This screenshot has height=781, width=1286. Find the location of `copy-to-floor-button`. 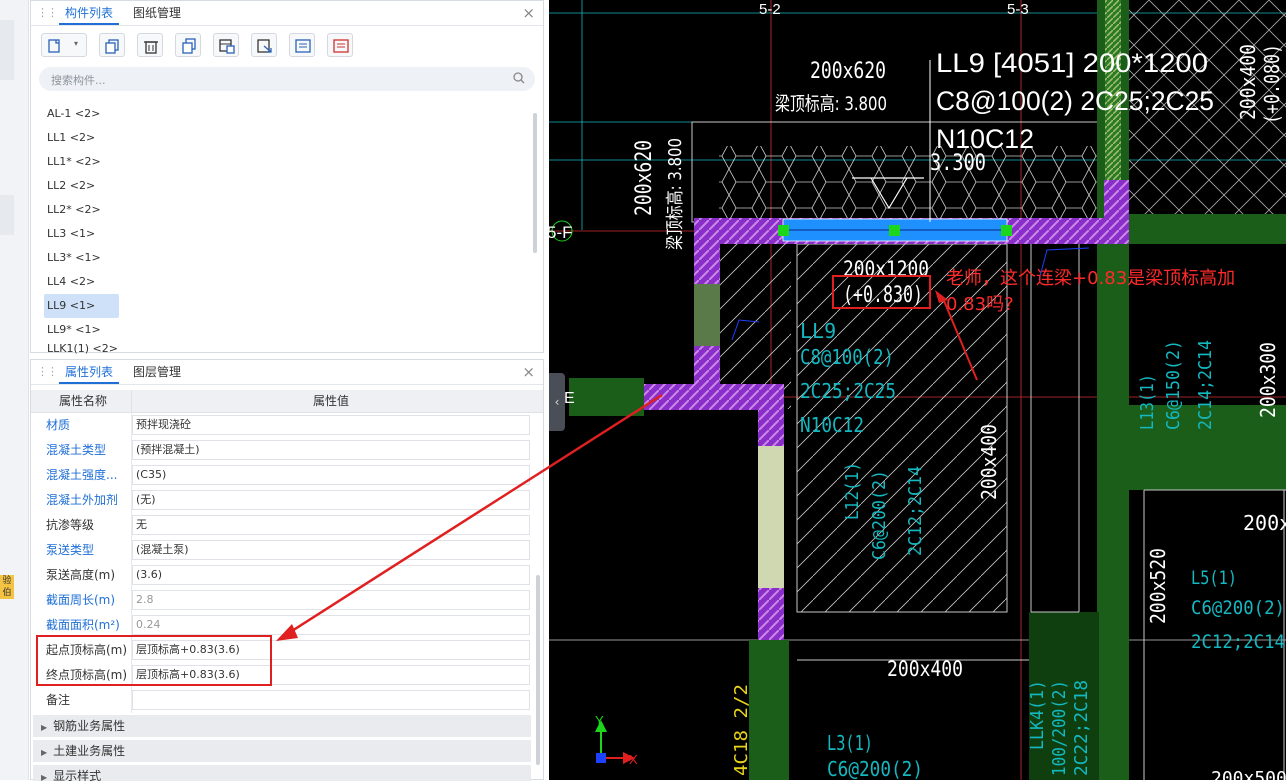

copy-to-floor-button is located at coordinates (188, 45).